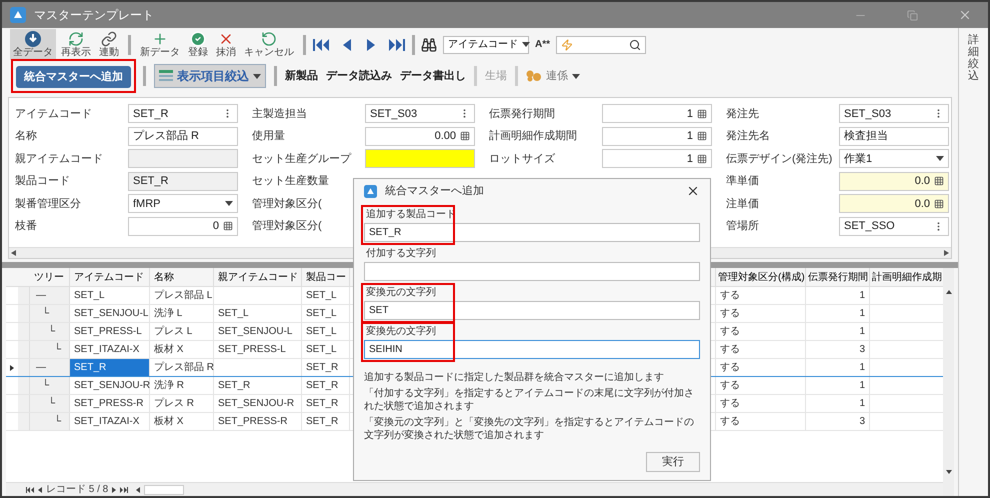 This screenshot has height=498, width=990. Describe the element at coordinates (94, 15) in the screenshot. I see `window-title: マスターテンプレート` at that location.